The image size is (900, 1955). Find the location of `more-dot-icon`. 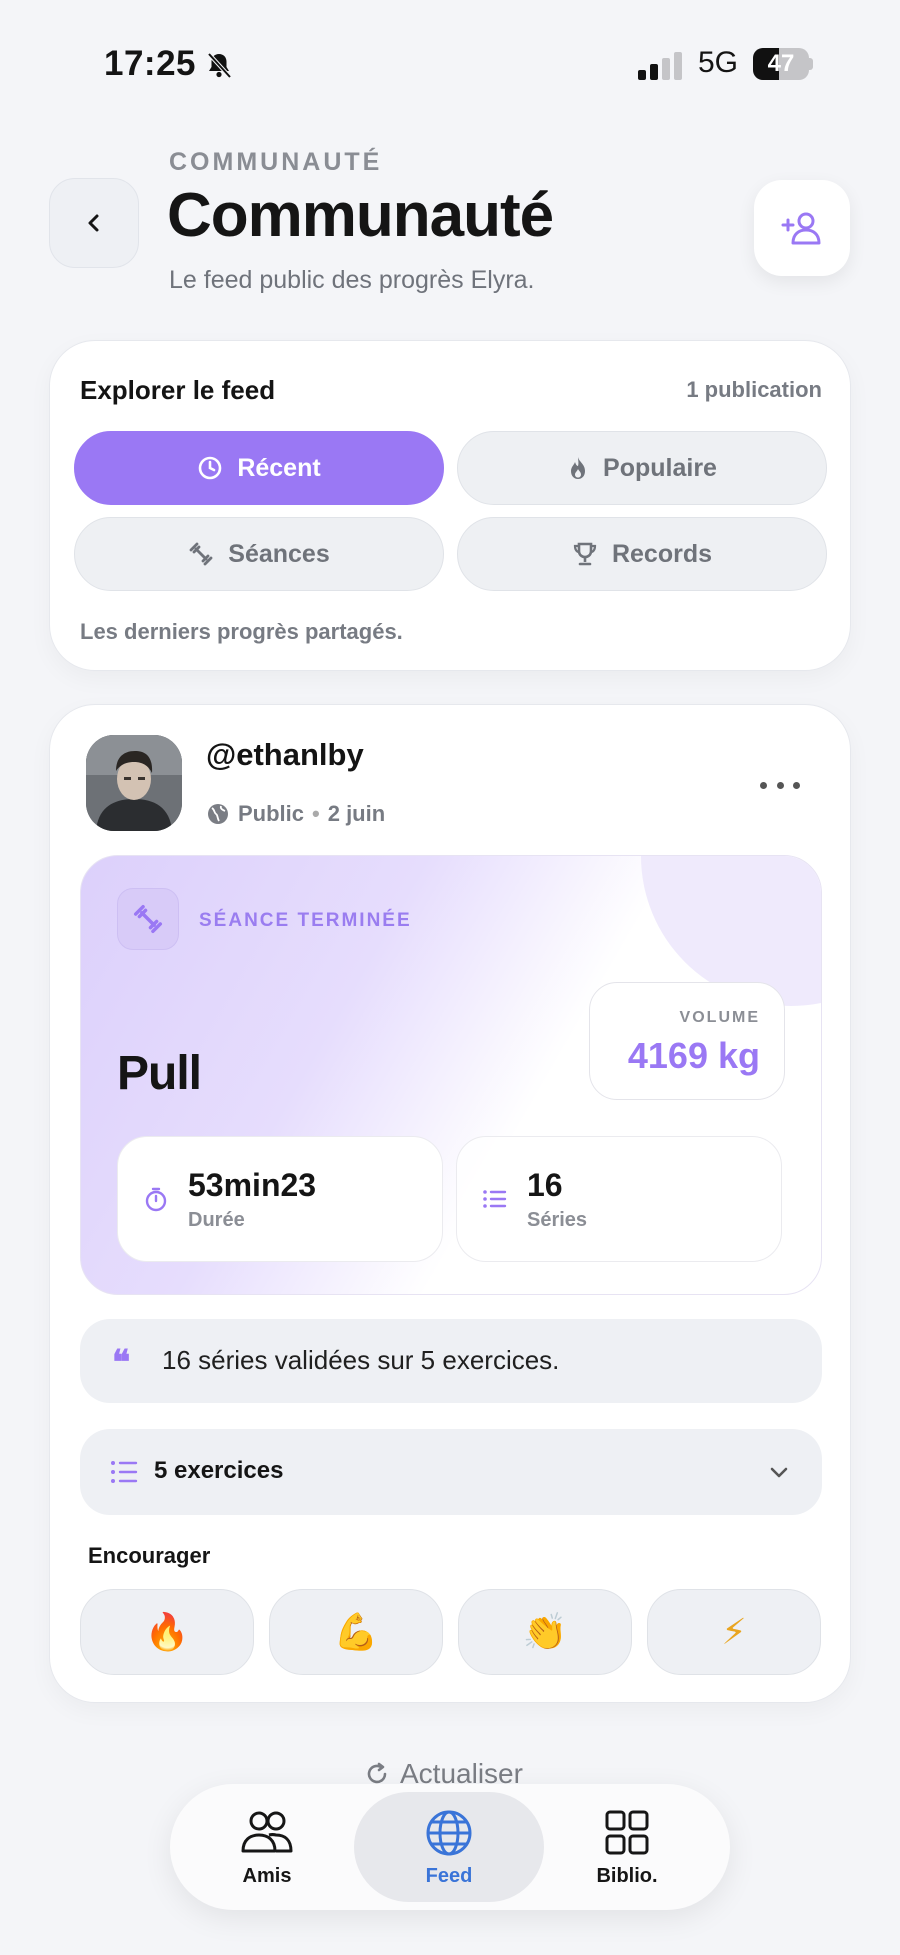

more-dot-icon is located at coordinates (763, 785).